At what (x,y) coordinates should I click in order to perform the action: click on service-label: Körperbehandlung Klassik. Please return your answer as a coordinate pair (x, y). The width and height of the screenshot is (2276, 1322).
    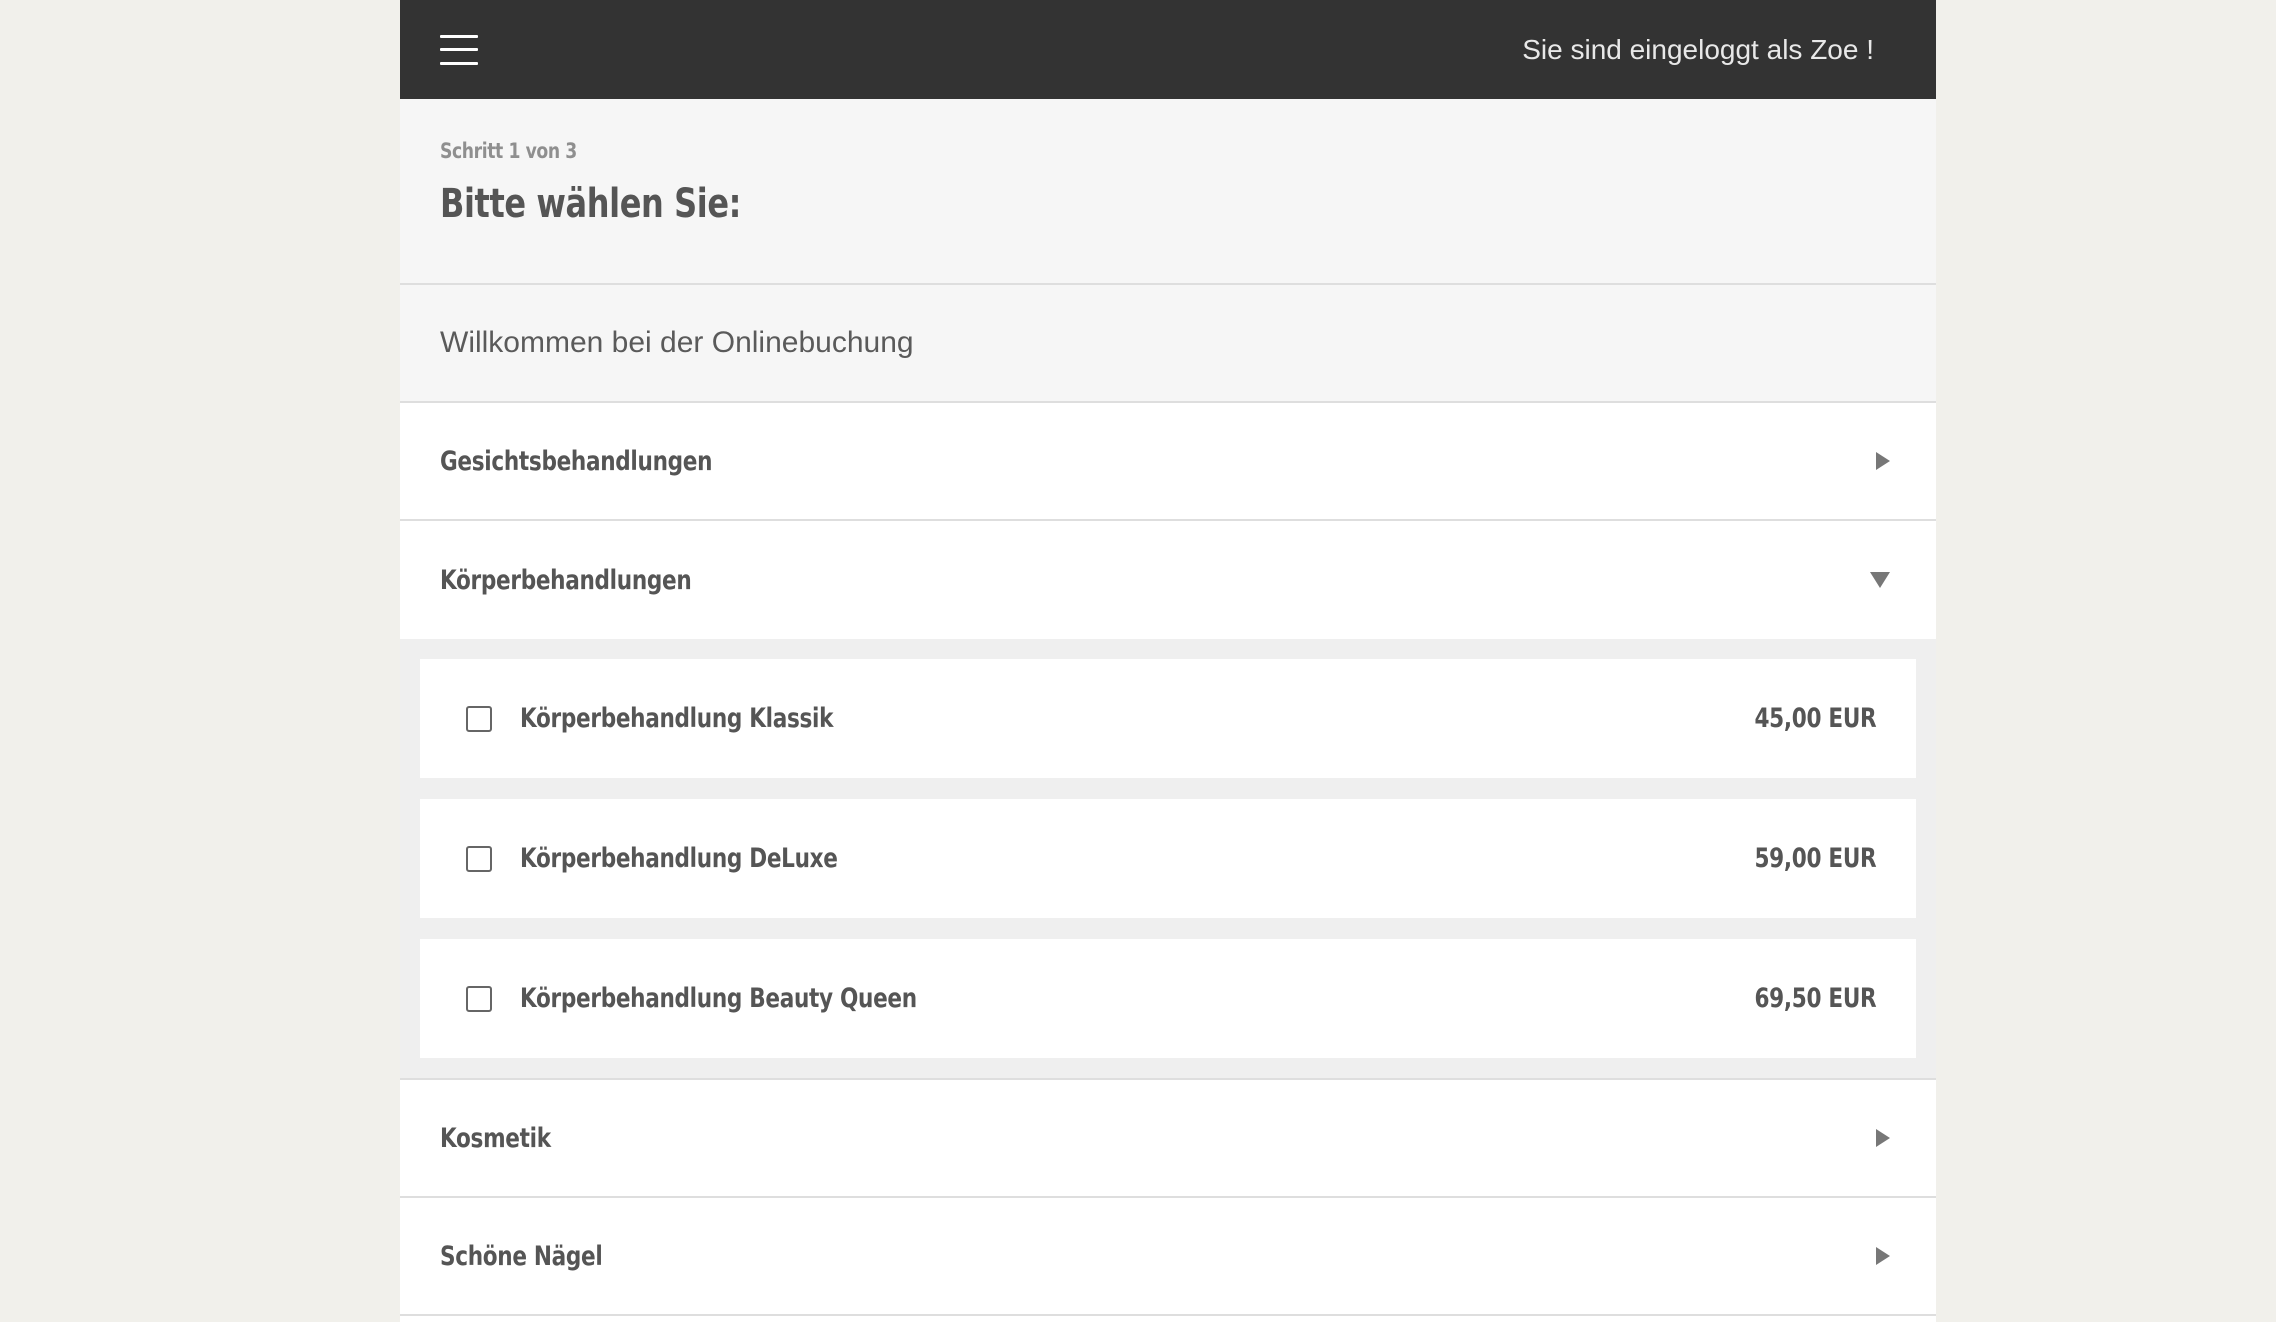
    Looking at the image, I should click on (677, 718).